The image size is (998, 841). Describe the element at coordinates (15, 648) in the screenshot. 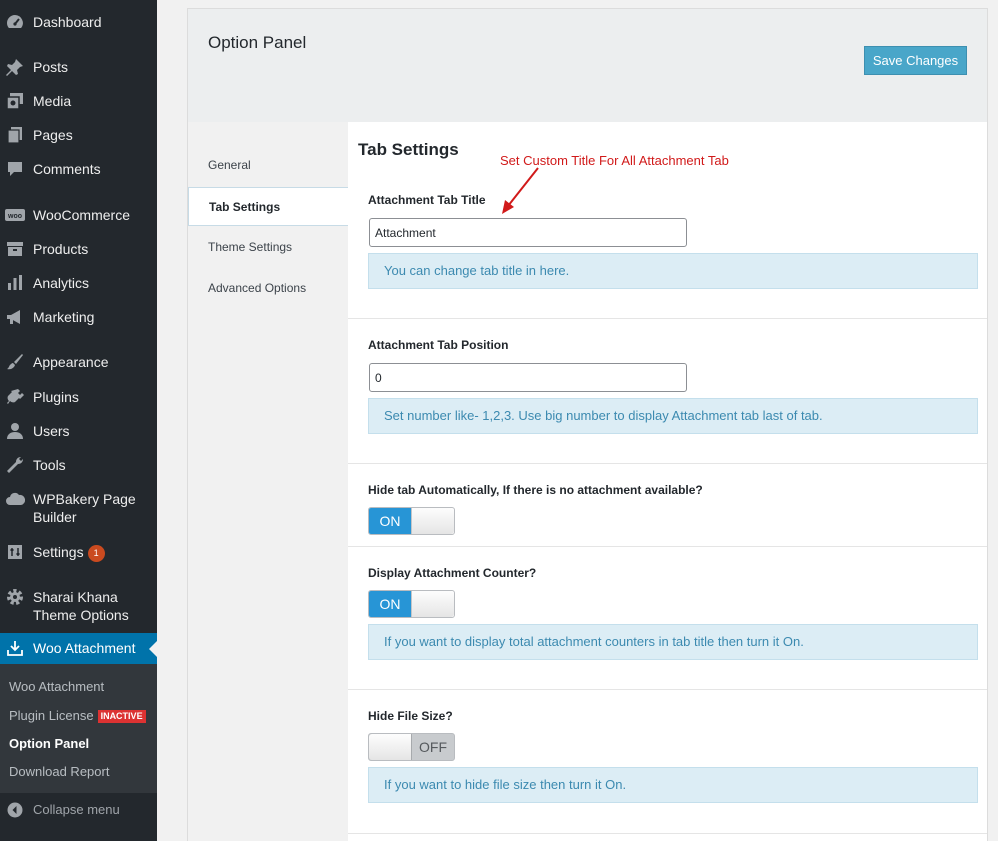

I see `download-icon` at that location.